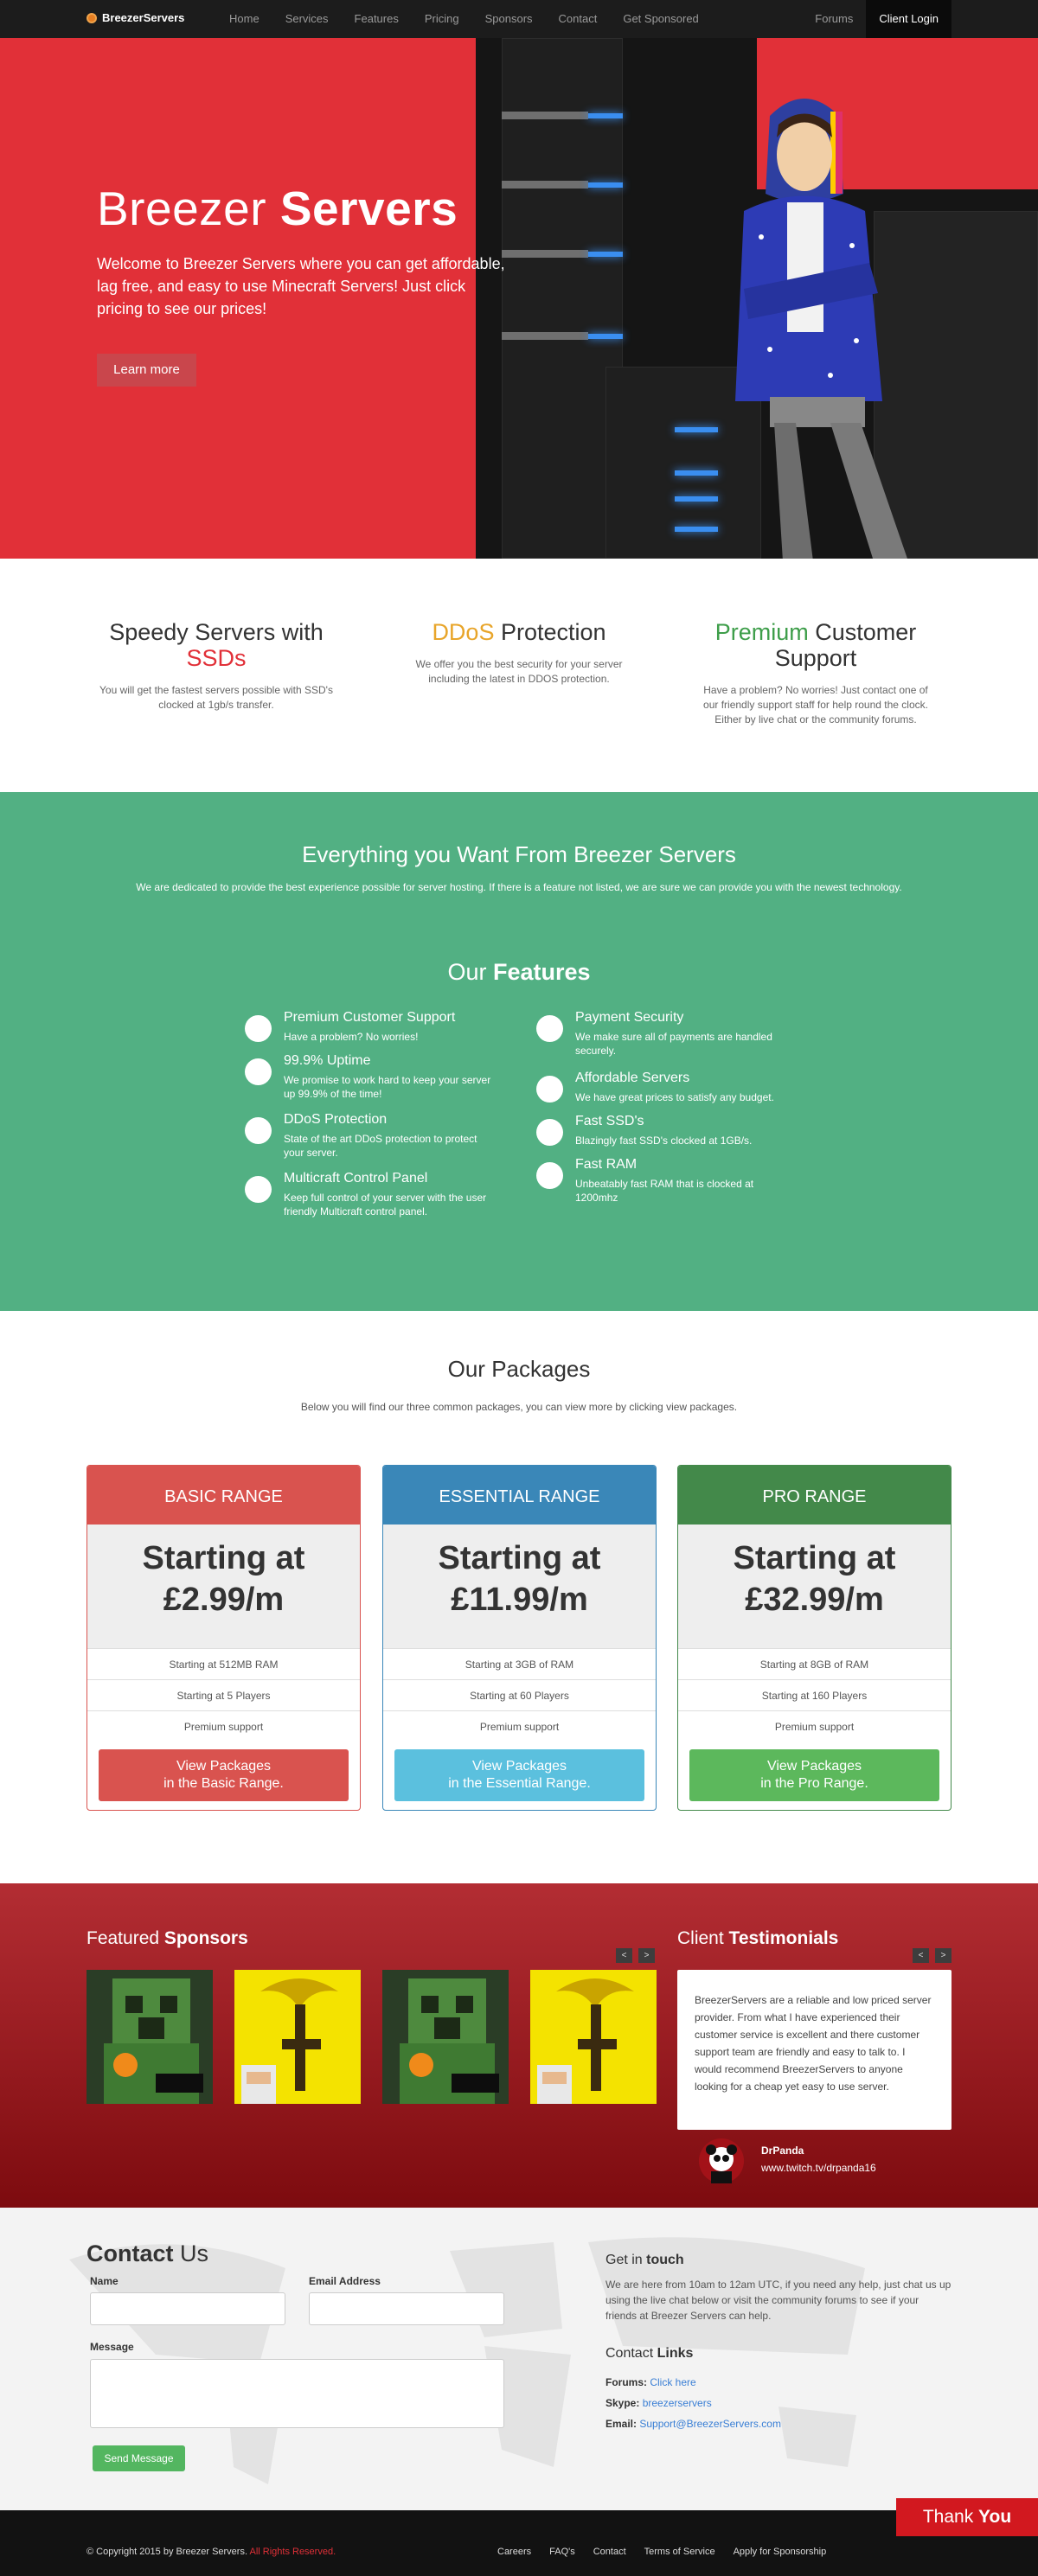 Image resolution: width=1038 pixels, height=2576 pixels. What do you see at coordinates (834, 19) in the screenshot?
I see `nav-forums: Forums` at bounding box center [834, 19].